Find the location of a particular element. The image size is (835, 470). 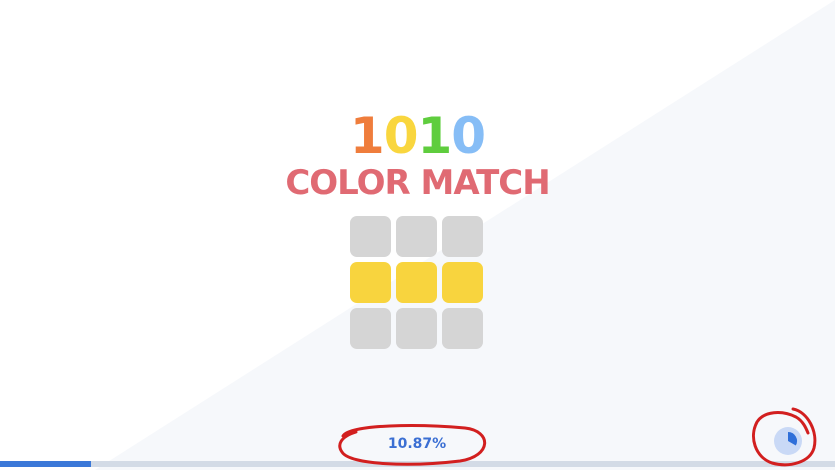

loading-progress-fill is located at coordinates (45, 464).